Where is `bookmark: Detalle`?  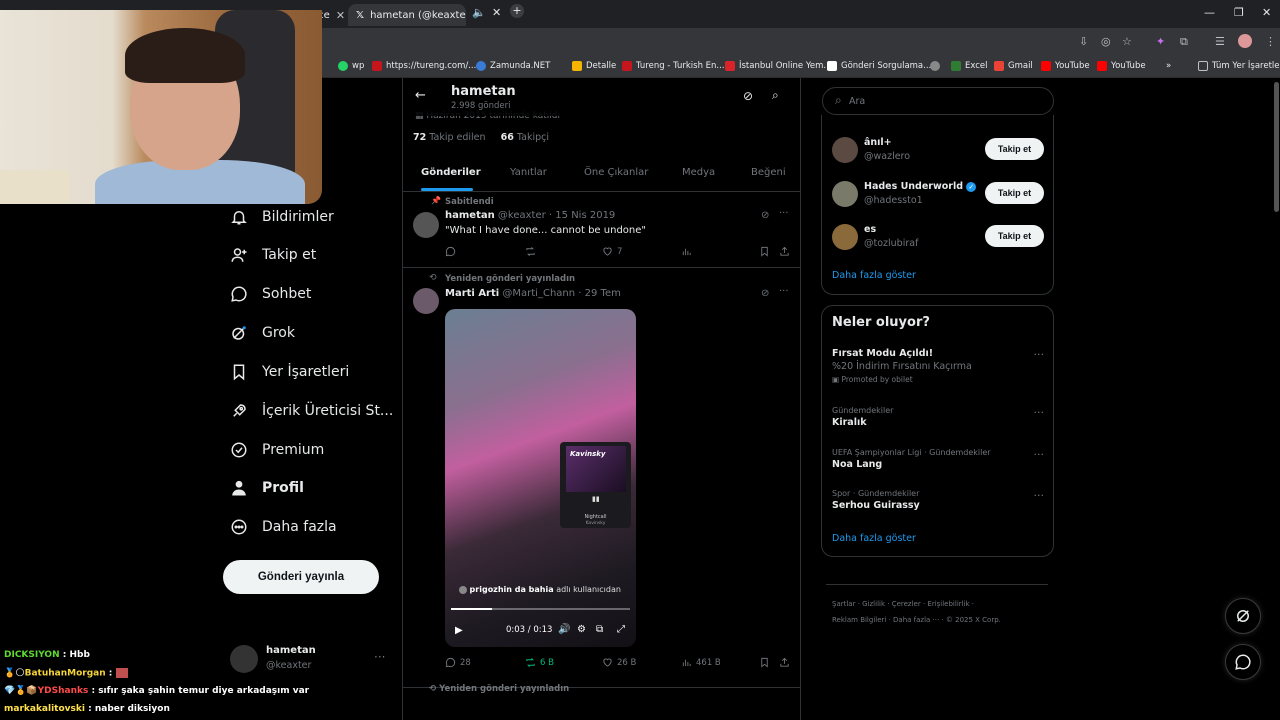 bookmark: Detalle is located at coordinates (594, 66).